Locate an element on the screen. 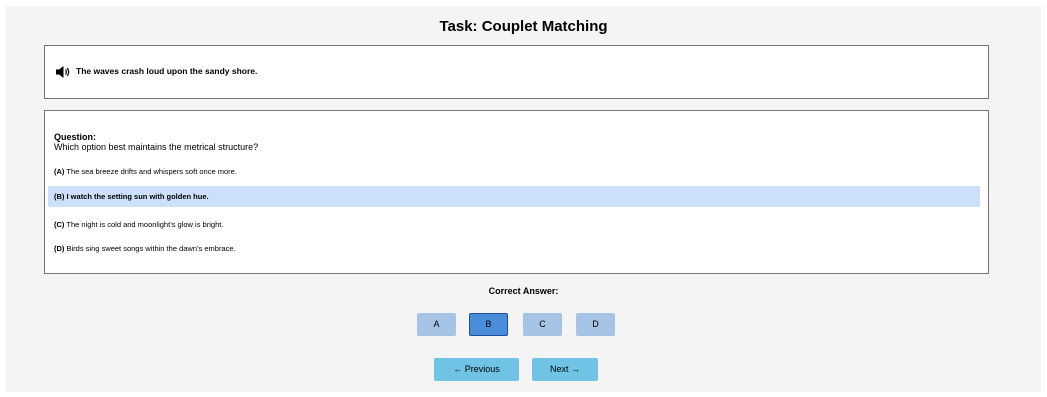 This screenshot has height=397, width=1047. next-button: Next → is located at coordinates (565, 369).